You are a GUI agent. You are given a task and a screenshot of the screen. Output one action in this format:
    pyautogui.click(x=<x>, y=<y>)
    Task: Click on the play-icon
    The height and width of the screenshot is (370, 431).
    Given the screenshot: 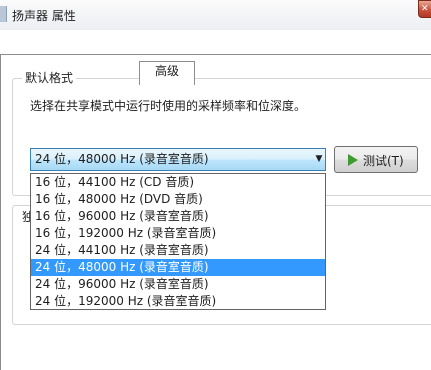 What is the action you would take?
    pyautogui.click(x=353, y=160)
    